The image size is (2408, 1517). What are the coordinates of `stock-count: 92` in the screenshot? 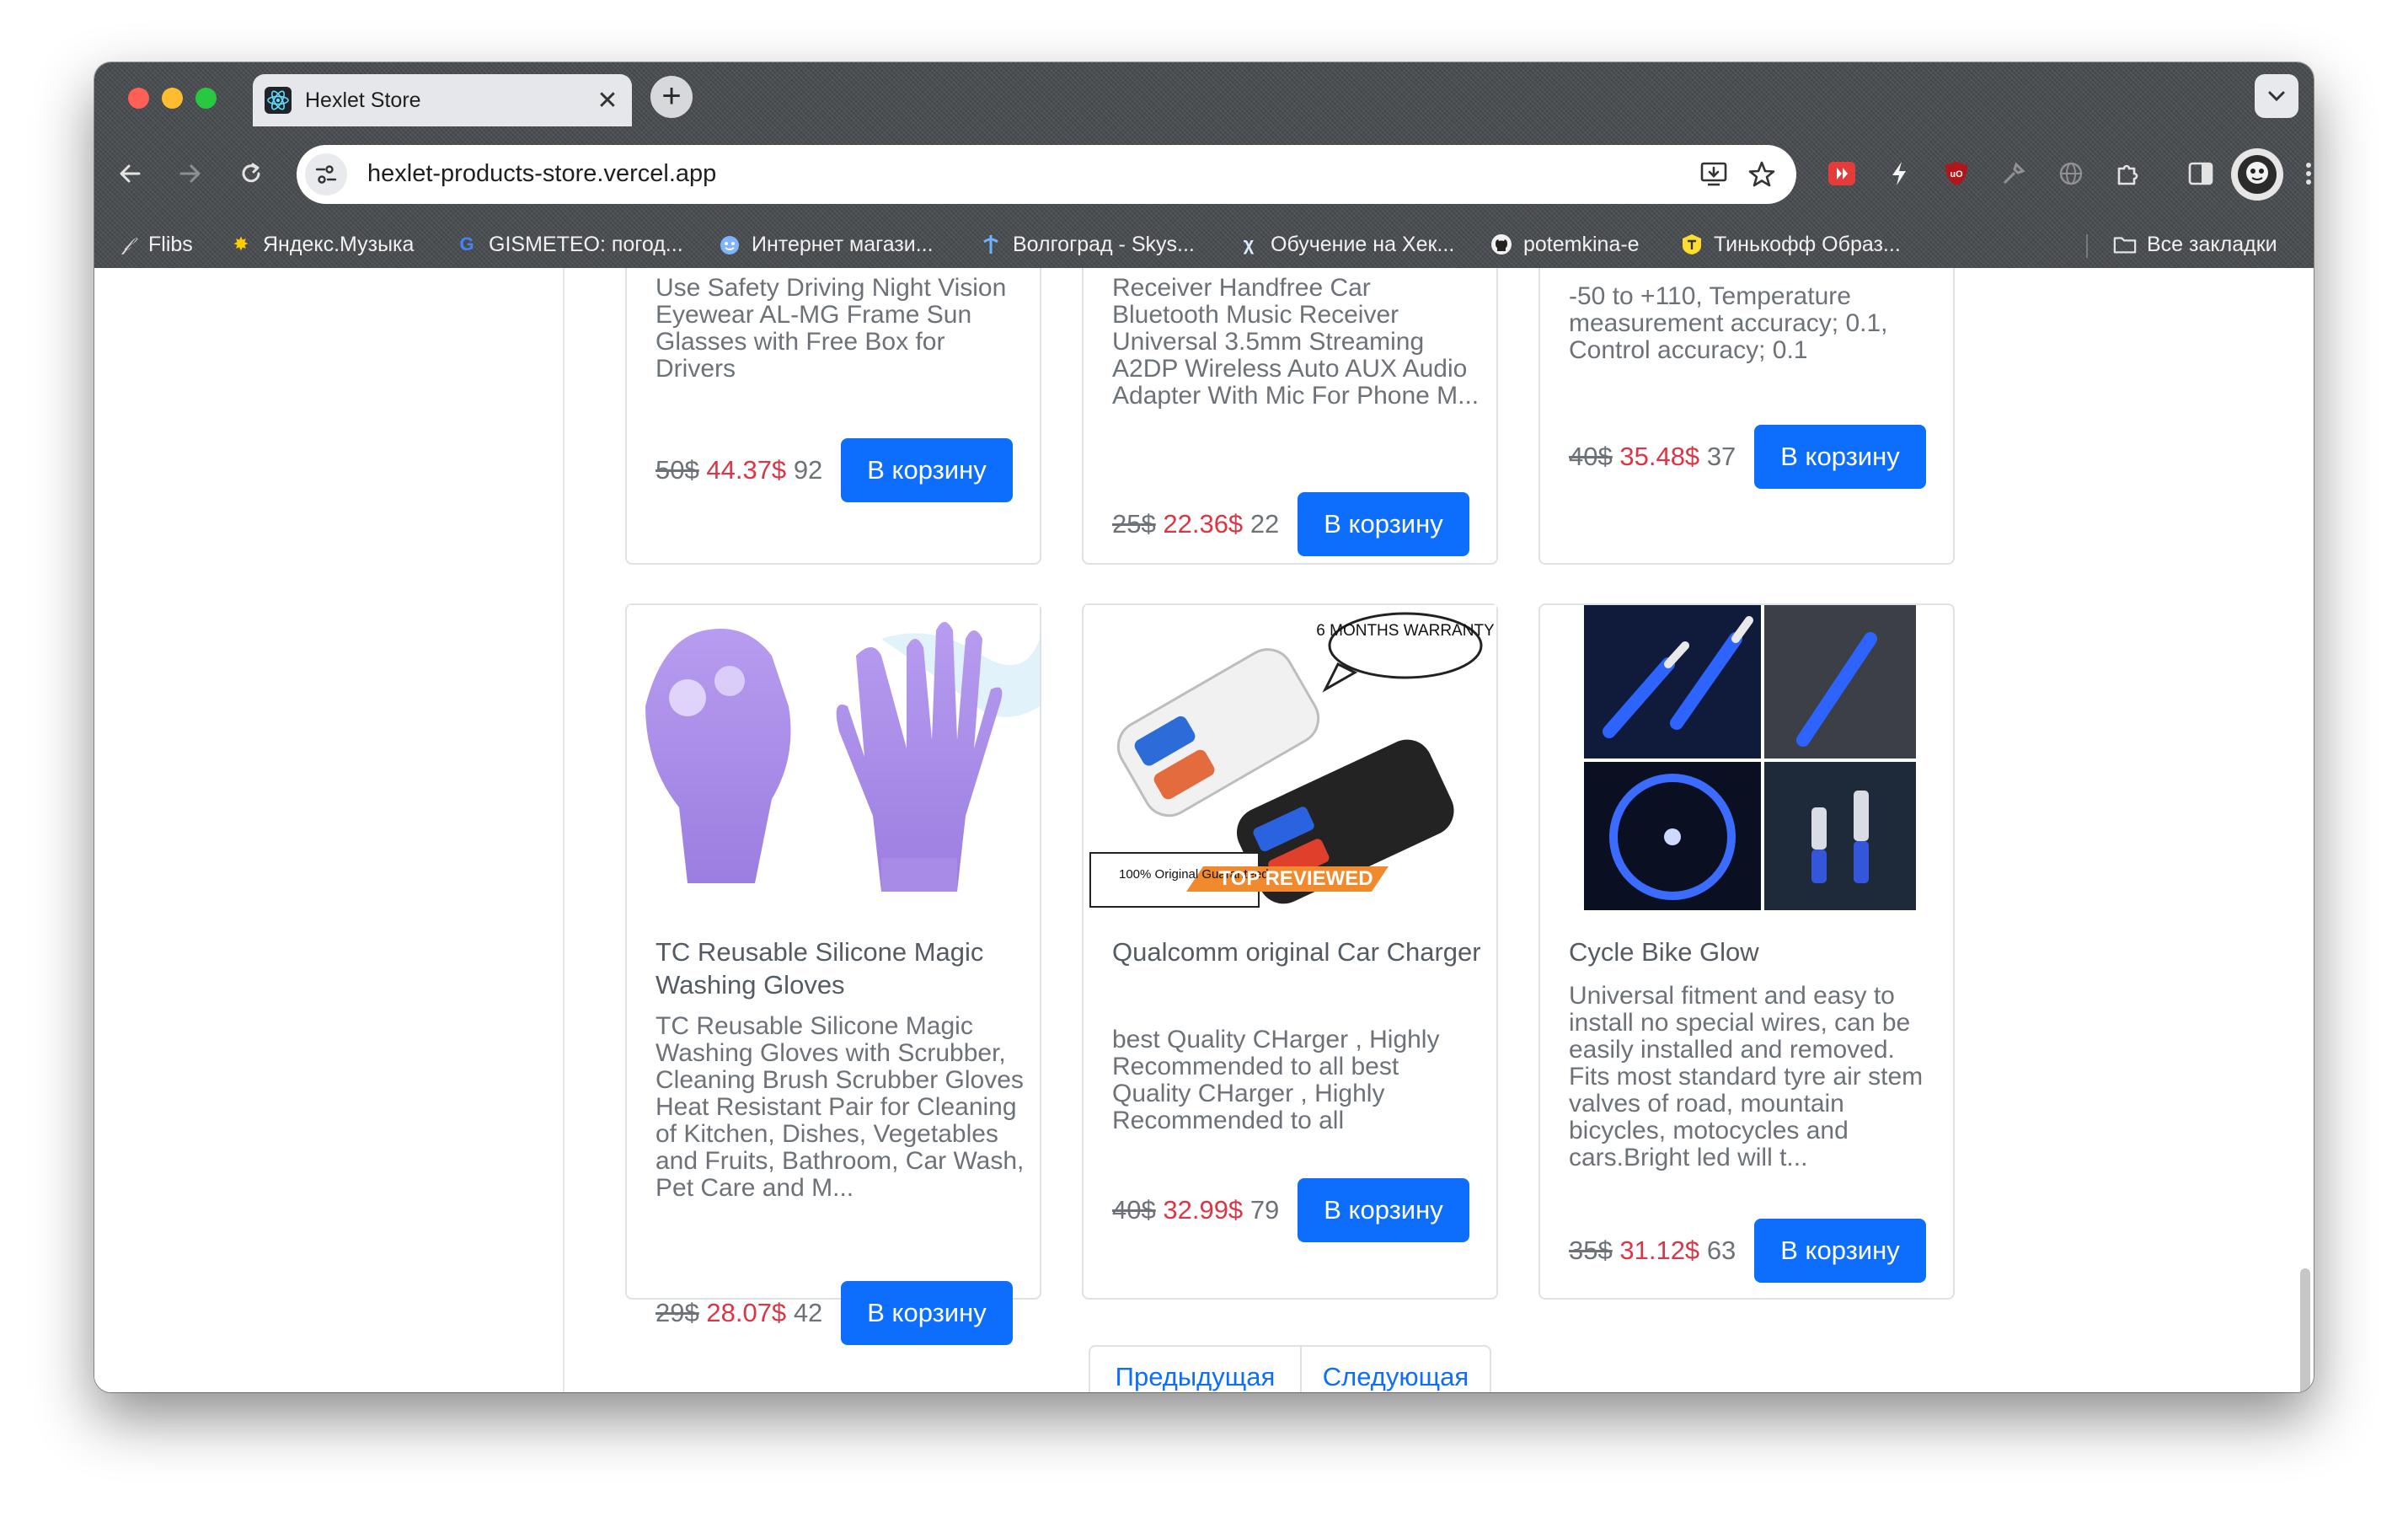 It's located at (808, 470).